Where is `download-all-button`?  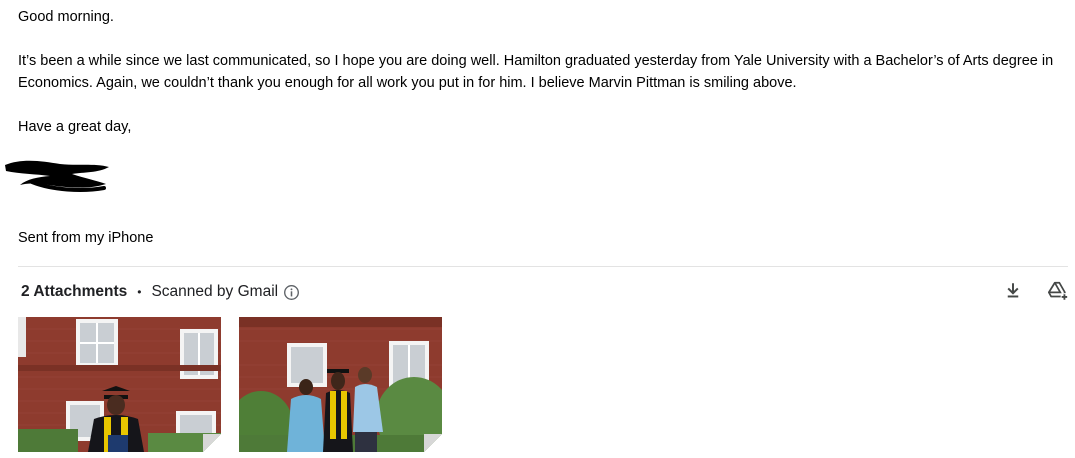 download-all-button is located at coordinates (1013, 291).